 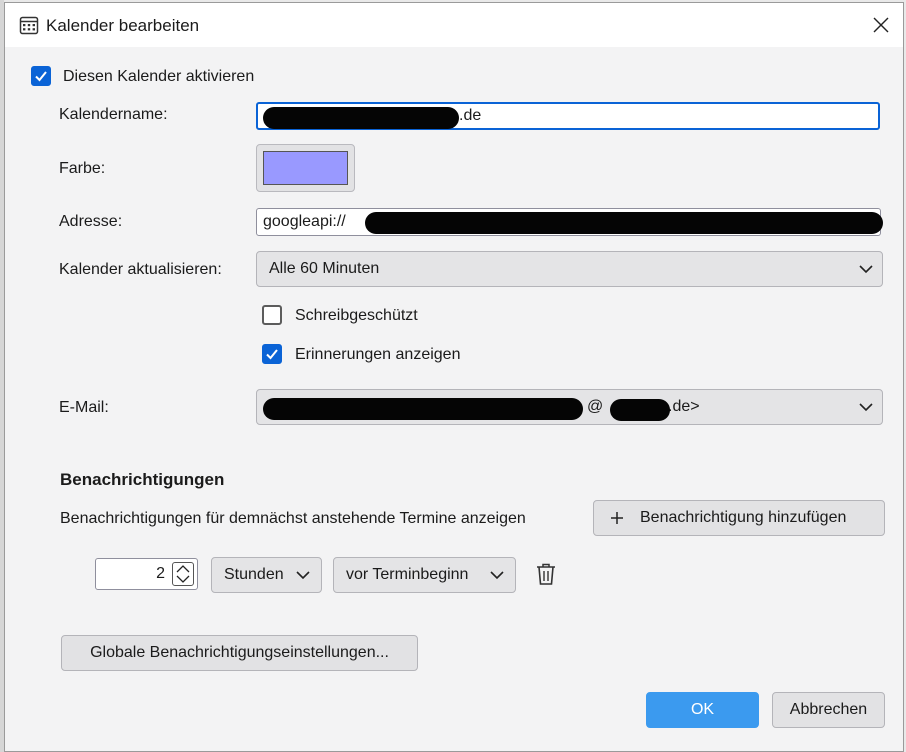 I want to click on title-bar: Kalender bearbeiten, so click(x=454, y=25).